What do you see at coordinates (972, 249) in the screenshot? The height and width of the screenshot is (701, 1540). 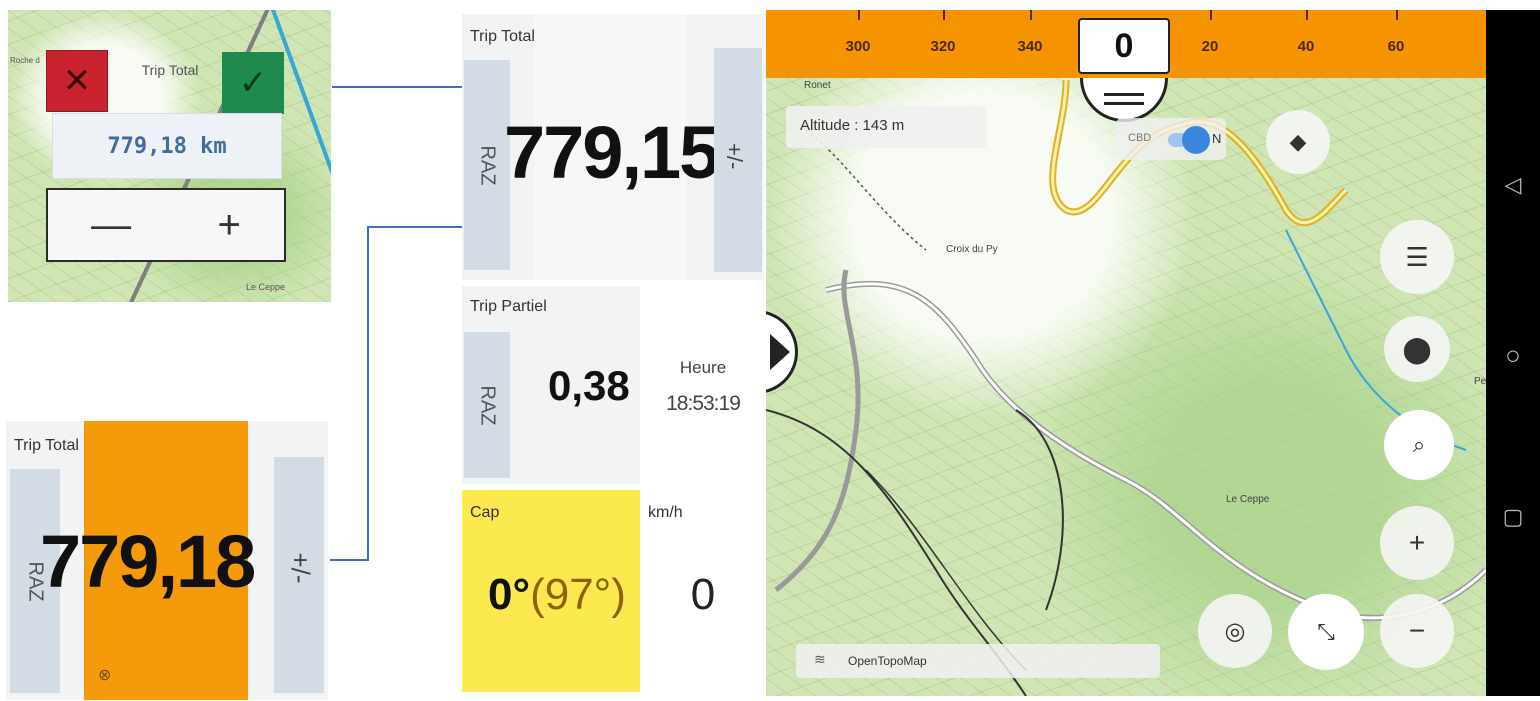 I see `map-place-label: Croix du Py` at bounding box center [972, 249].